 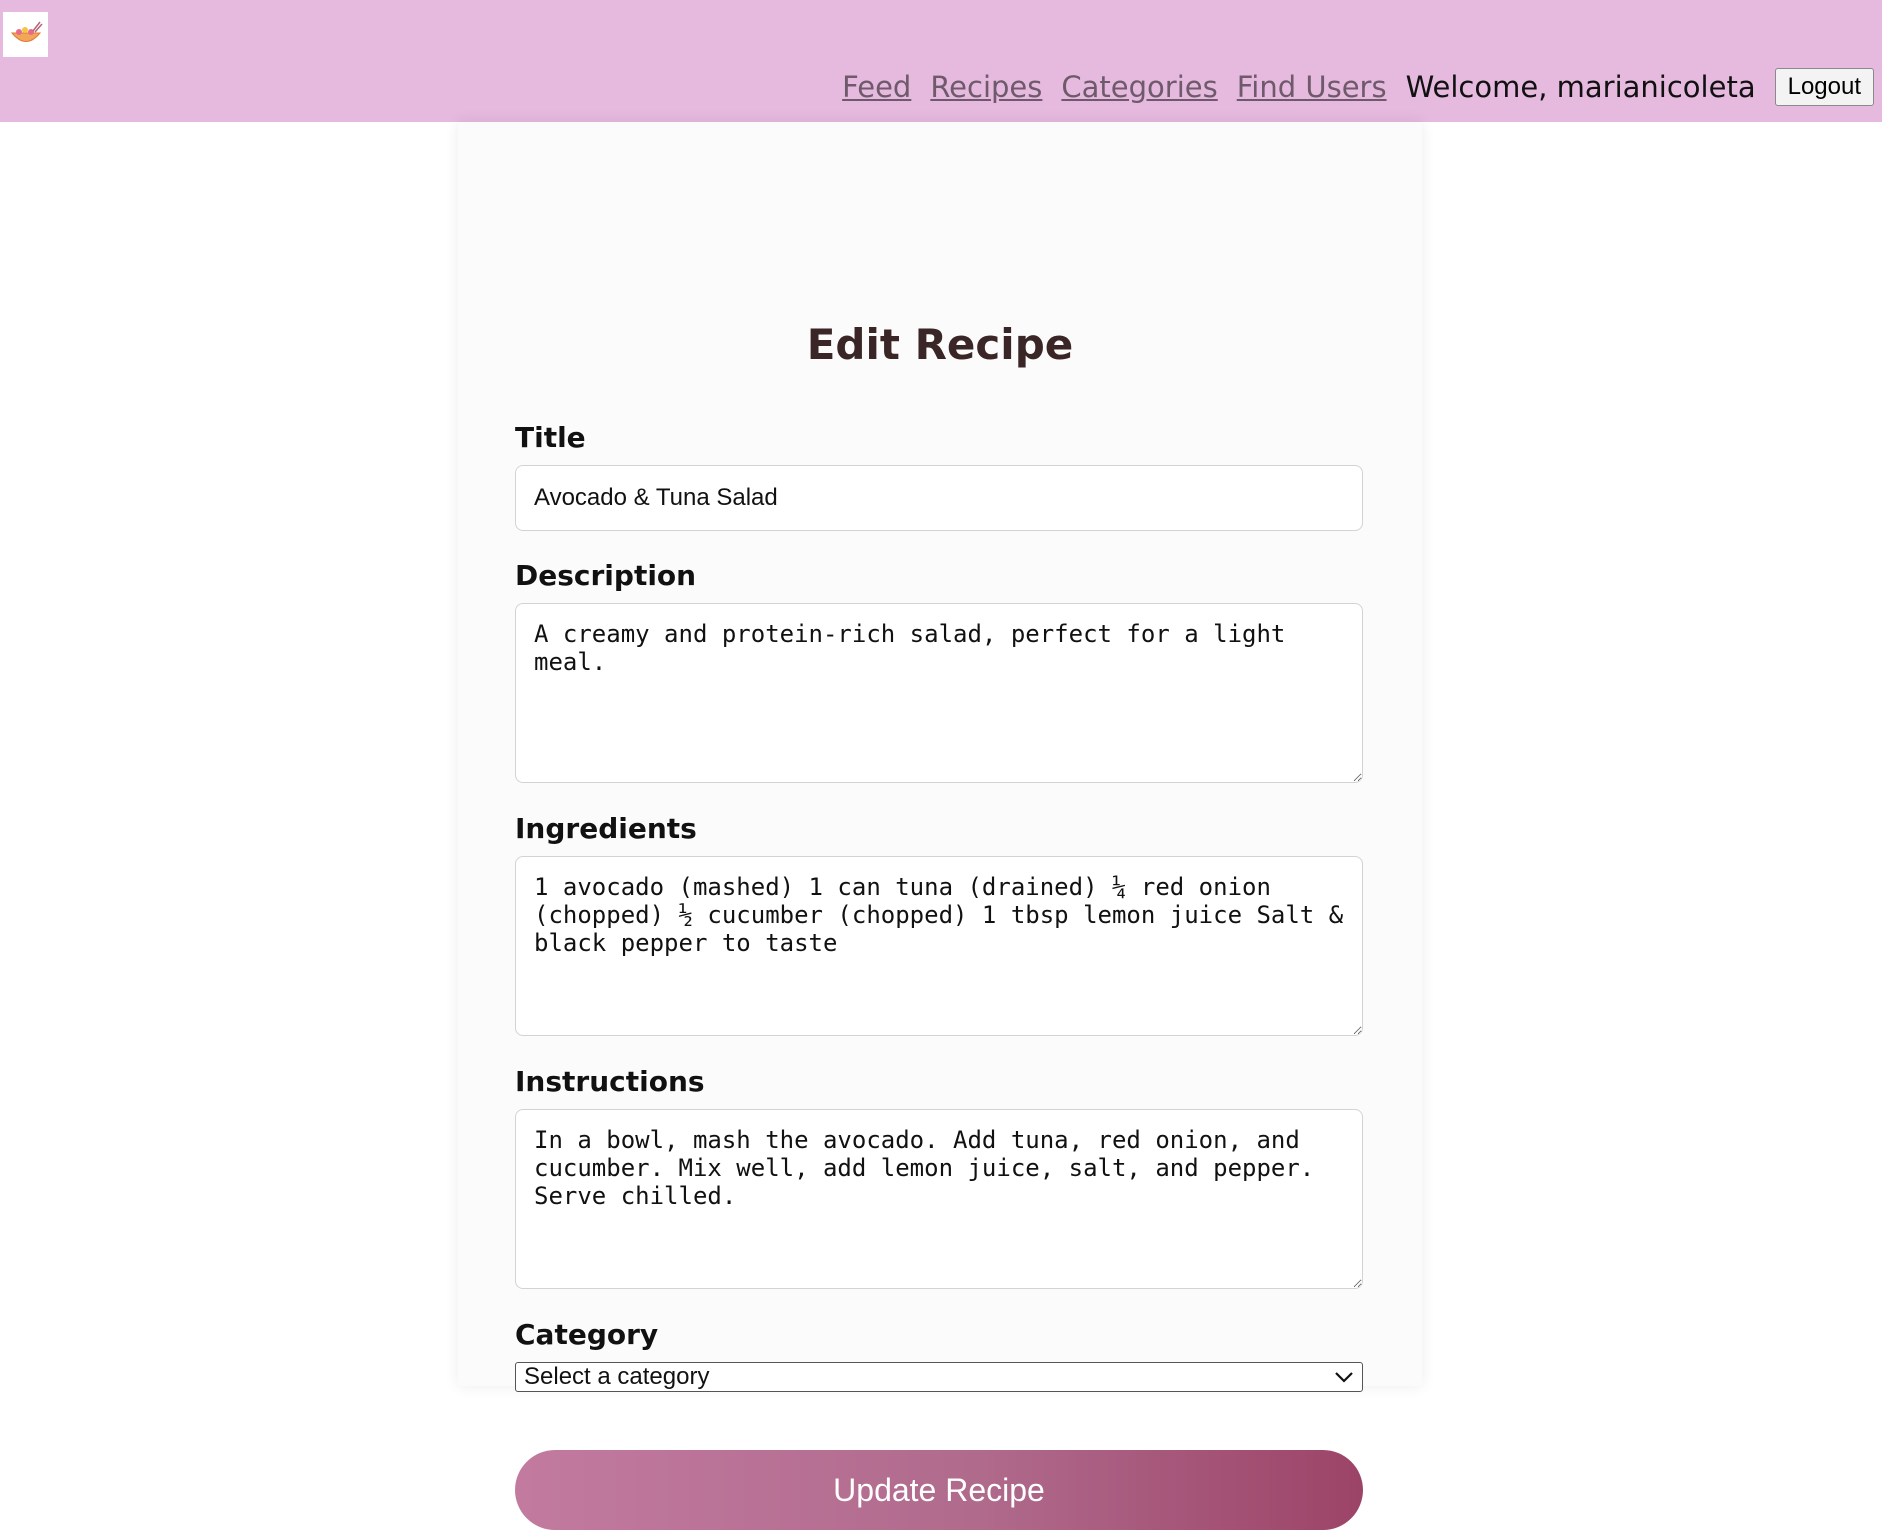 I want to click on title-input, so click(x=939, y=498).